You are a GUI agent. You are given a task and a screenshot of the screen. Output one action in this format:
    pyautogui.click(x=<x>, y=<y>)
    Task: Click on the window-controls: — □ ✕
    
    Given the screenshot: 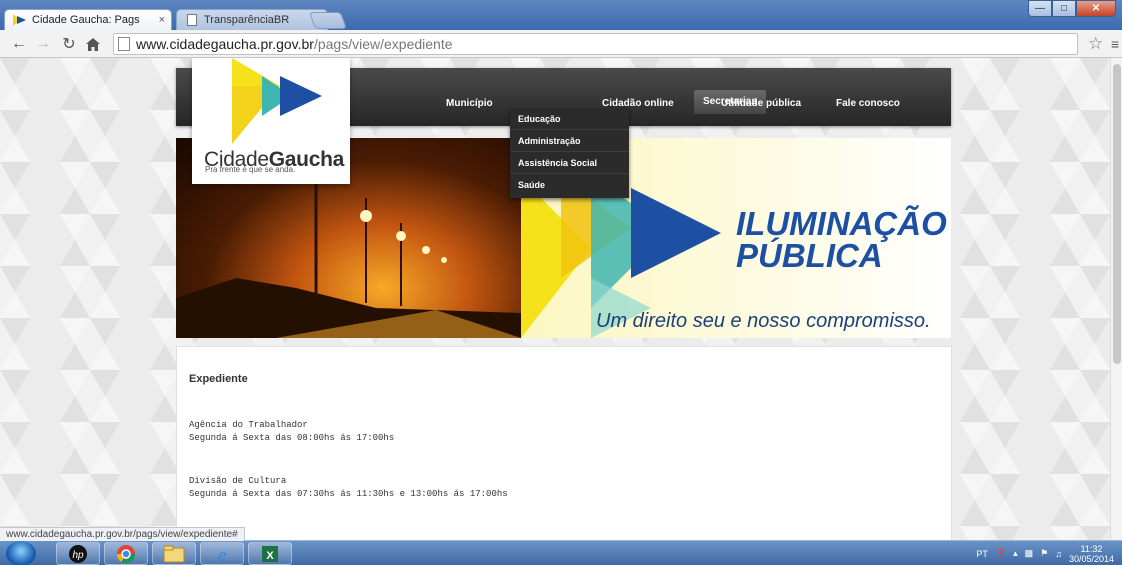 What is the action you would take?
    pyautogui.click(x=1072, y=8)
    